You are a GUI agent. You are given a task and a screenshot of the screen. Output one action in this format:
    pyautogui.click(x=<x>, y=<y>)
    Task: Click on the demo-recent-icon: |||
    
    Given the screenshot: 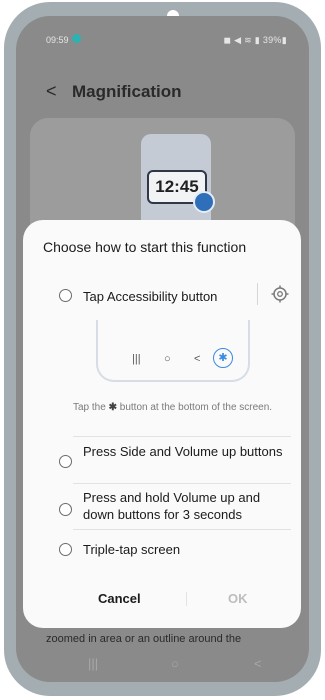 What is the action you would take?
    pyautogui.click(x=136, y=359)
    